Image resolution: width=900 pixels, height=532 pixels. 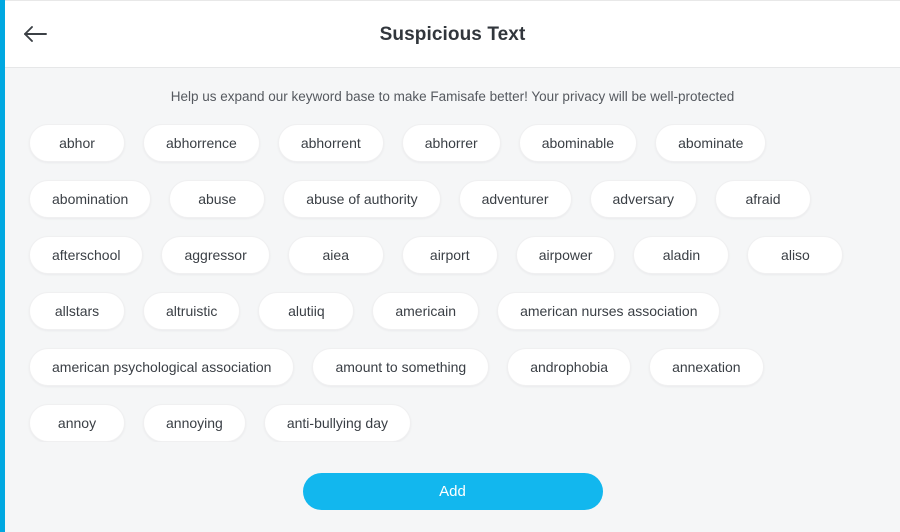 What do you see at coordinates (452, 491) in the screenshot?
I see `add-button: Add` at bounding box center [452, 491].